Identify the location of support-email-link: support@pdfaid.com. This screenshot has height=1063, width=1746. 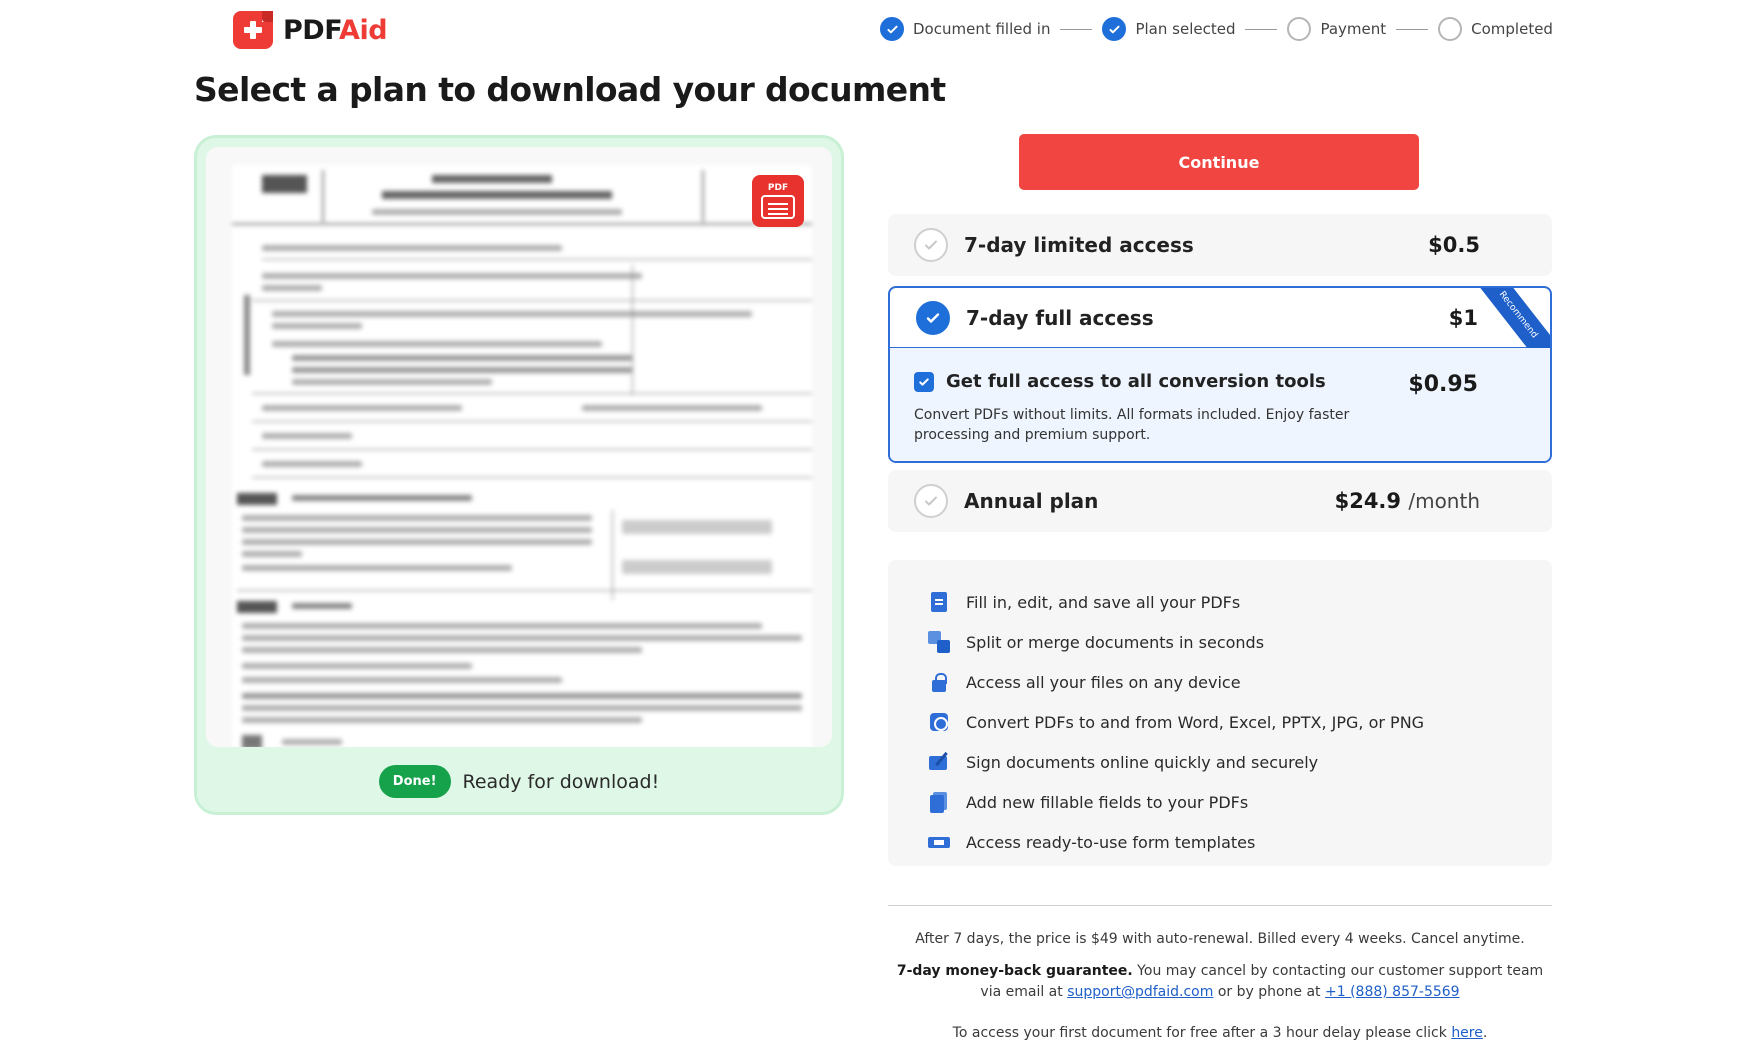
(1140, 992).